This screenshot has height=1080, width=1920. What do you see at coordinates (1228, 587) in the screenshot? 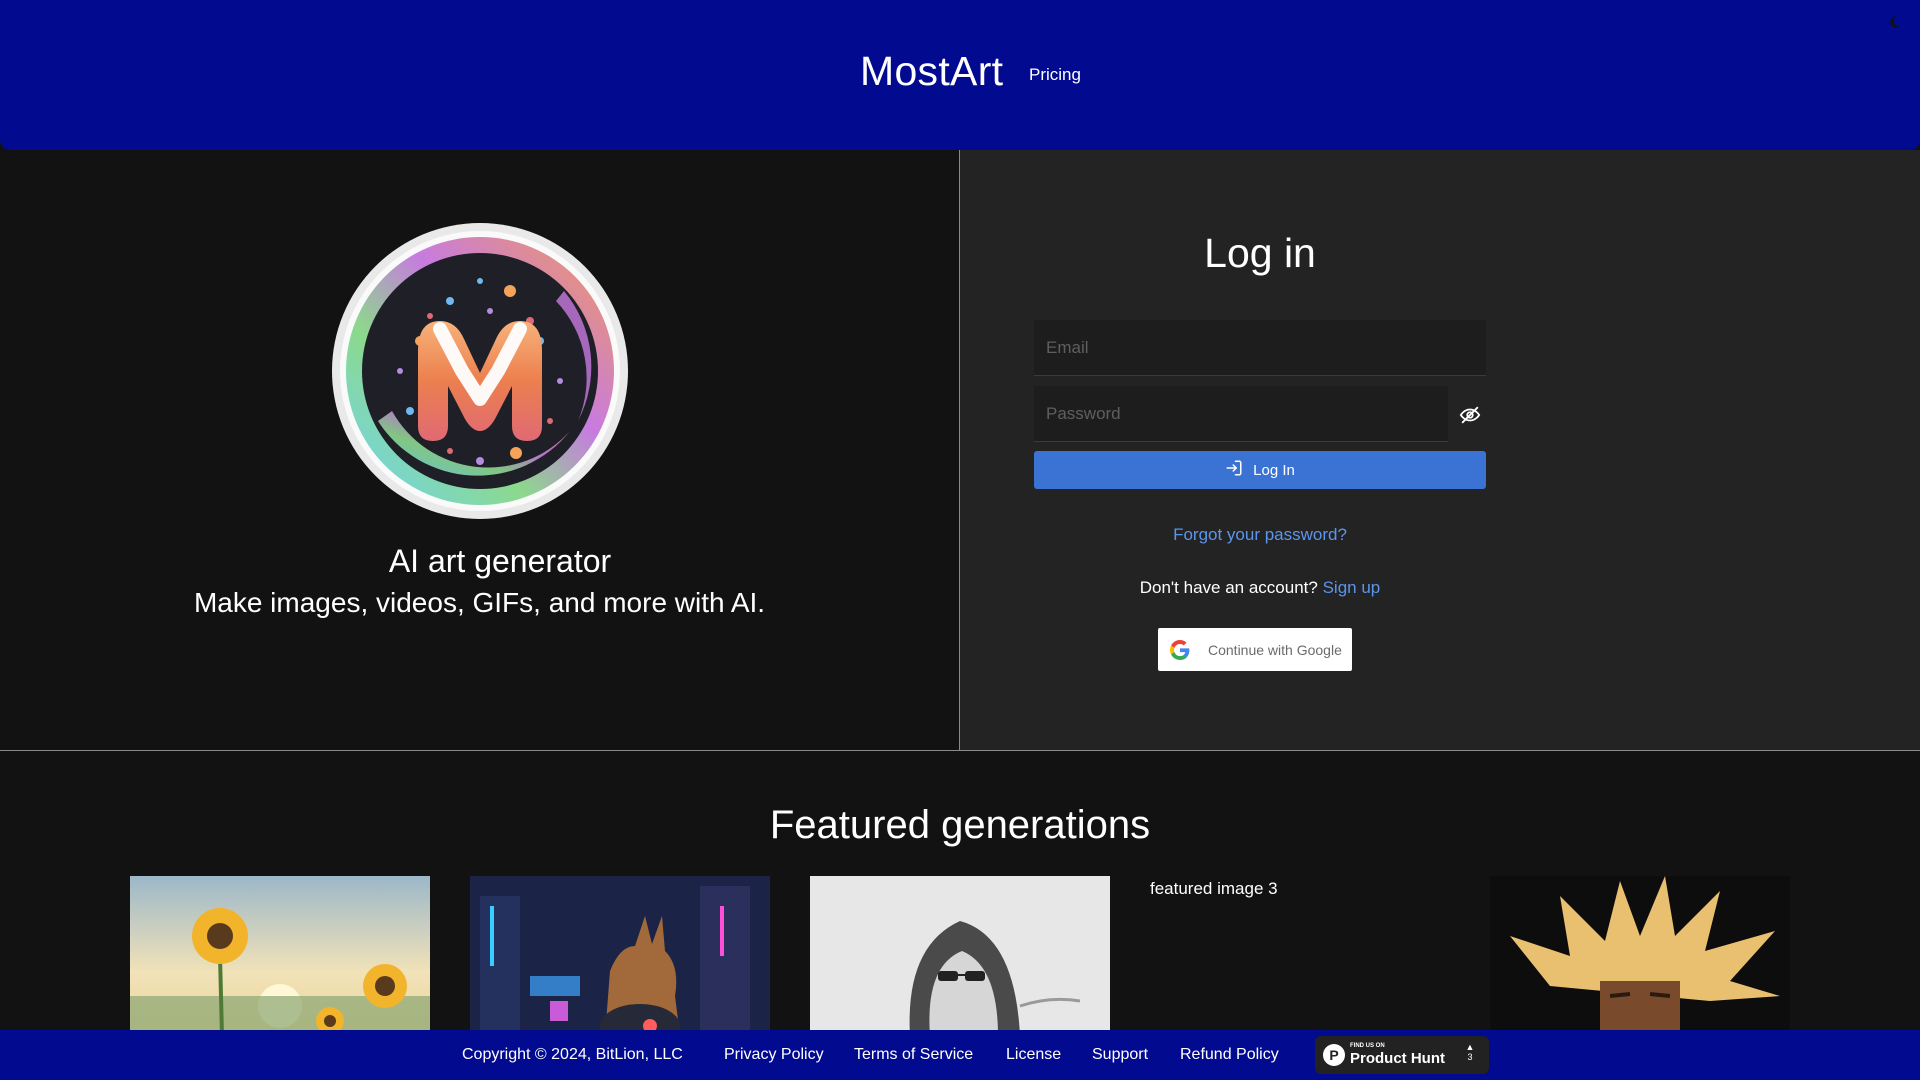
I see `no-account-text: Don't have an account?` at bounding box center [1228, 587].